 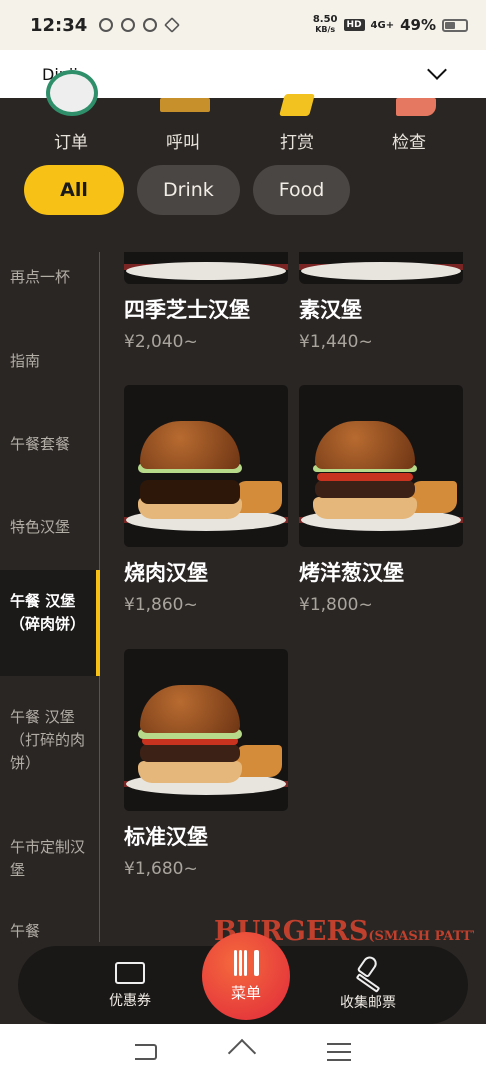 What do you see at coordinates (418, 25) in the screenshot?
I see `battery-percent: 49%` at bounding box center [418, 25].